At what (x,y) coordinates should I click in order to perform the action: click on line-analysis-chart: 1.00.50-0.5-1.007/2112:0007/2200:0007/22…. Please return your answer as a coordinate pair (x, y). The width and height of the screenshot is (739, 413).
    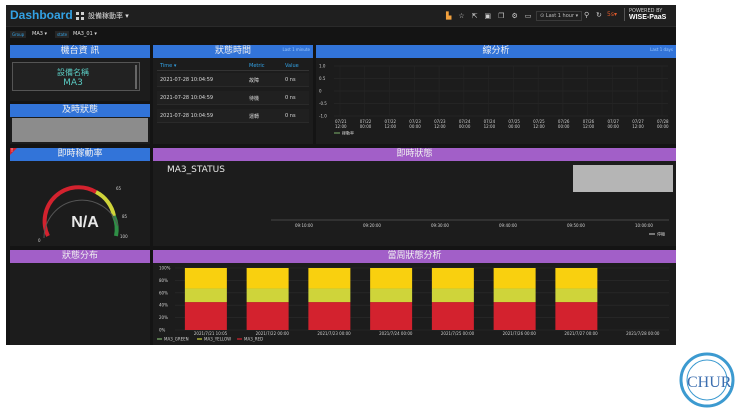
    Looking at the image, I should click on (496, 101).